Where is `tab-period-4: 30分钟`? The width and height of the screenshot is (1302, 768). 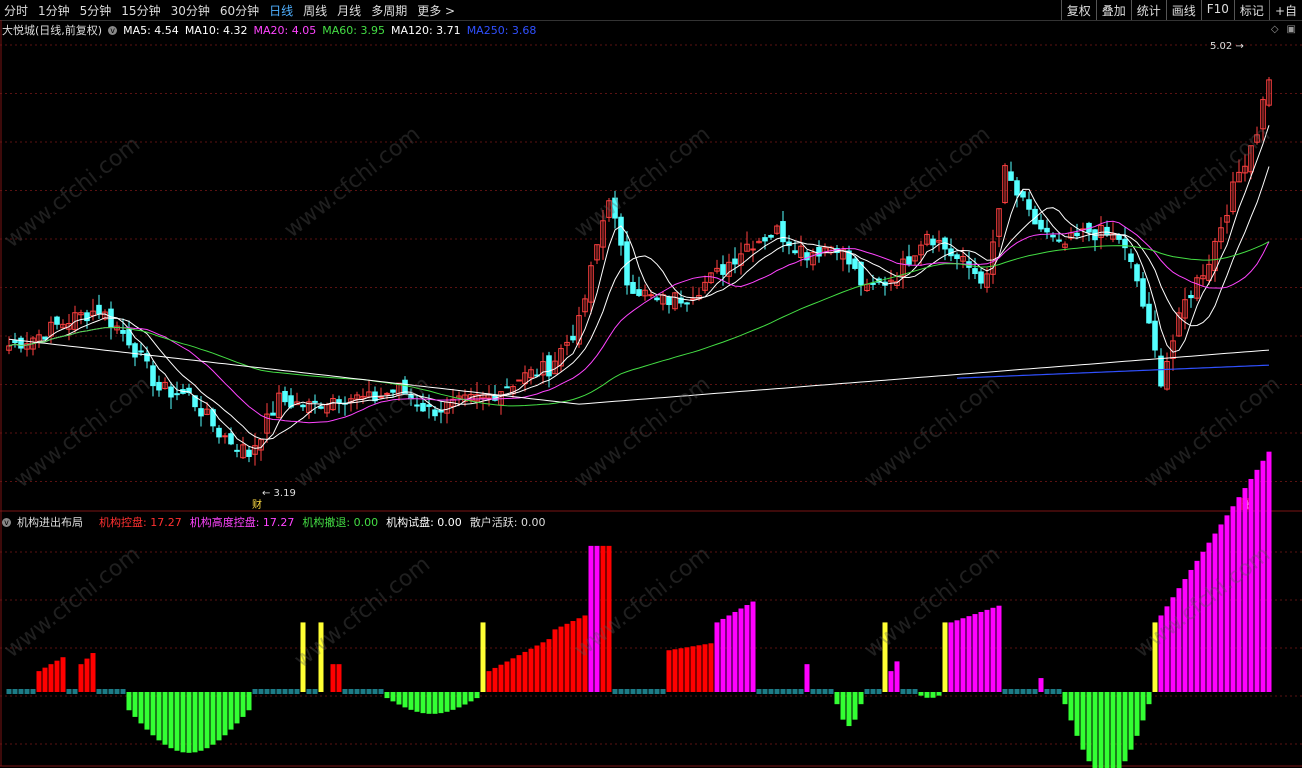 tab-period-4: 30分钟 is located at coordinates (190, 10).